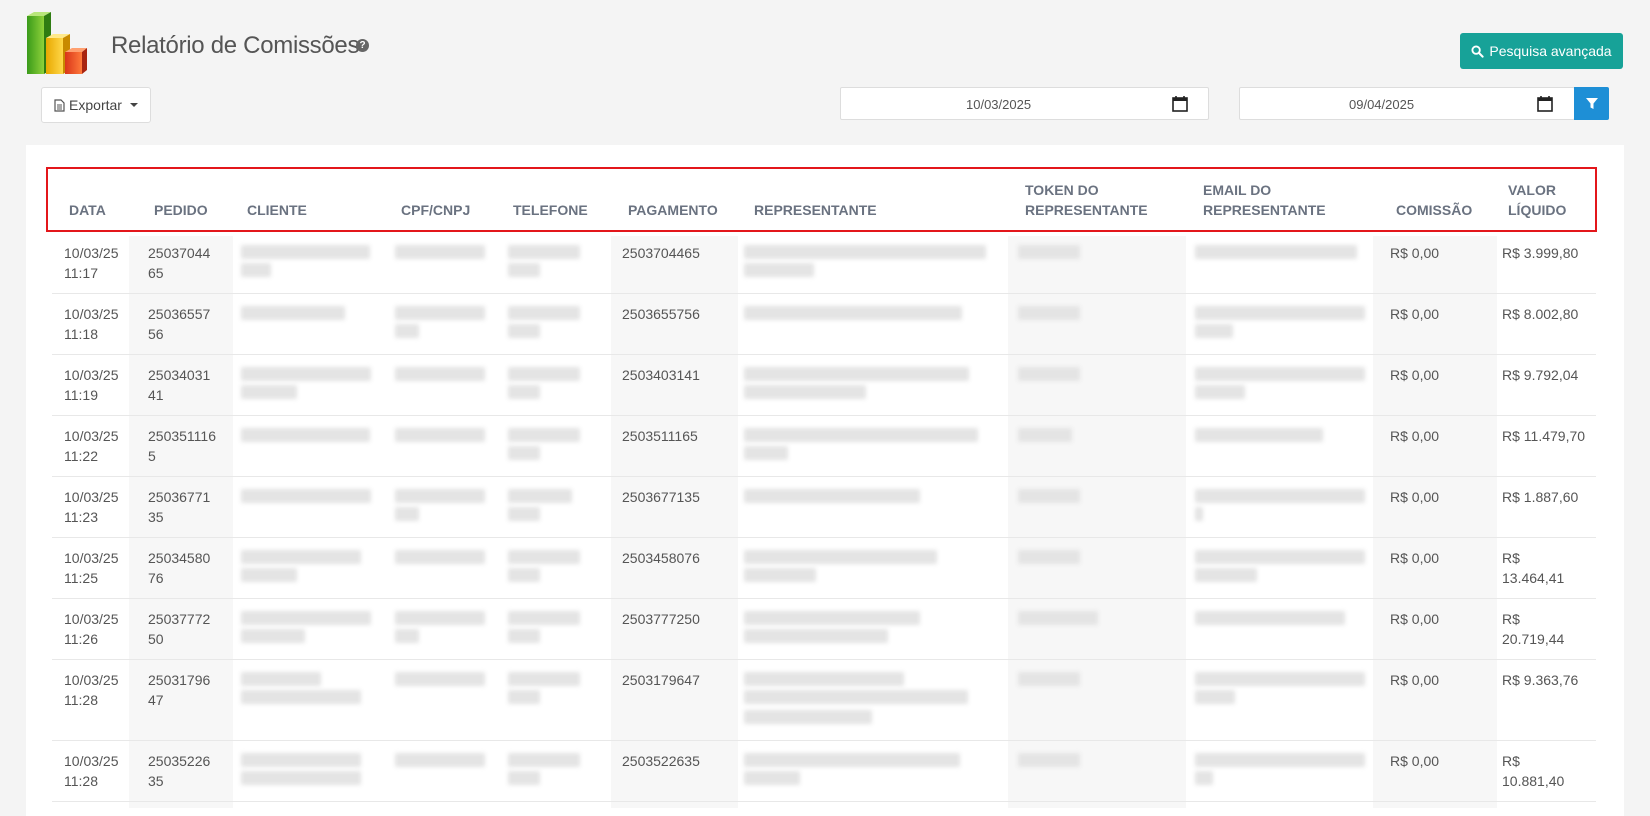  I want to click on column-shade, so click(1097, 522).